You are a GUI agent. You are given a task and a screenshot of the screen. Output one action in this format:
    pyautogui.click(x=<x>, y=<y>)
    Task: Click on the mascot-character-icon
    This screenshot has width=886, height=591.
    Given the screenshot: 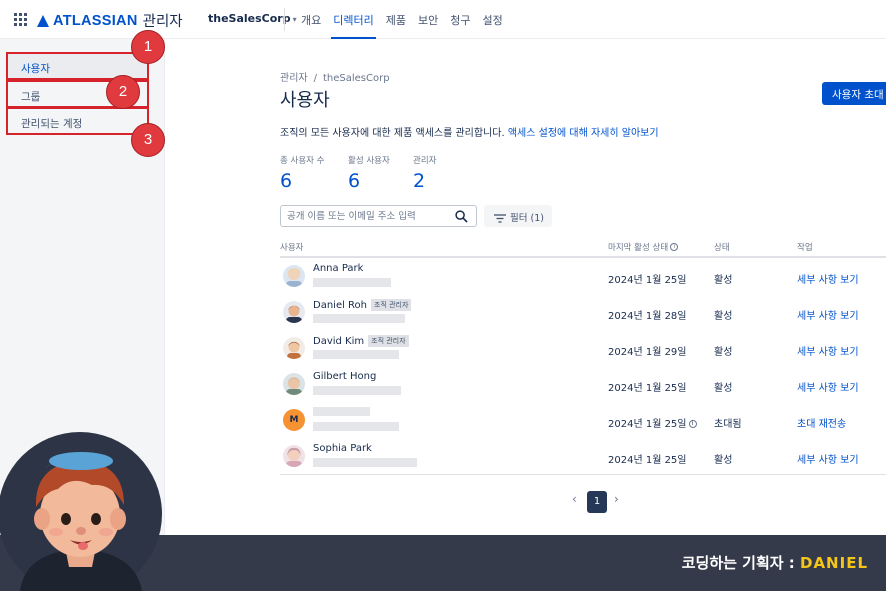 What is the action you would take?
    pyautogui.click(x=81, y=511)
    